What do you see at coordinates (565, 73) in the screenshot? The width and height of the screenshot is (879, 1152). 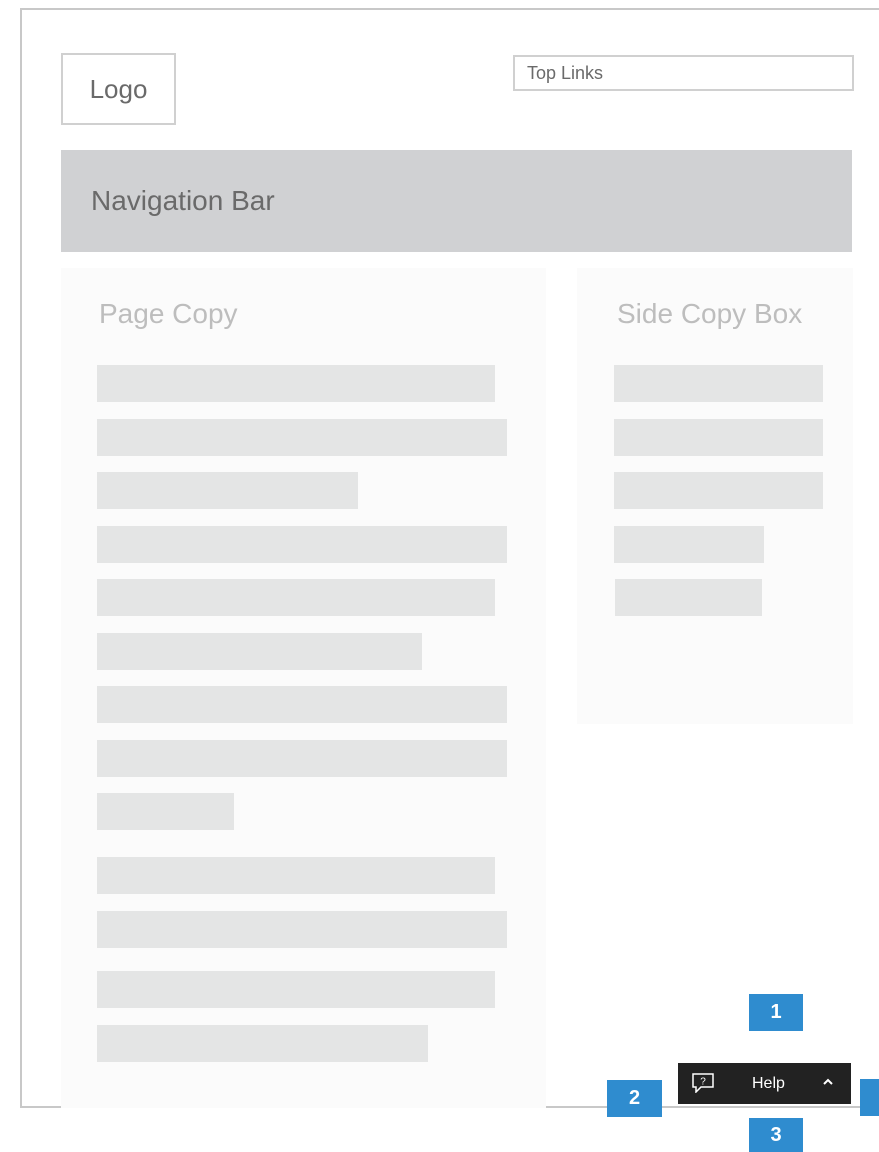 I see `top-links-label: Top Links` at bounding box center [565, 73].